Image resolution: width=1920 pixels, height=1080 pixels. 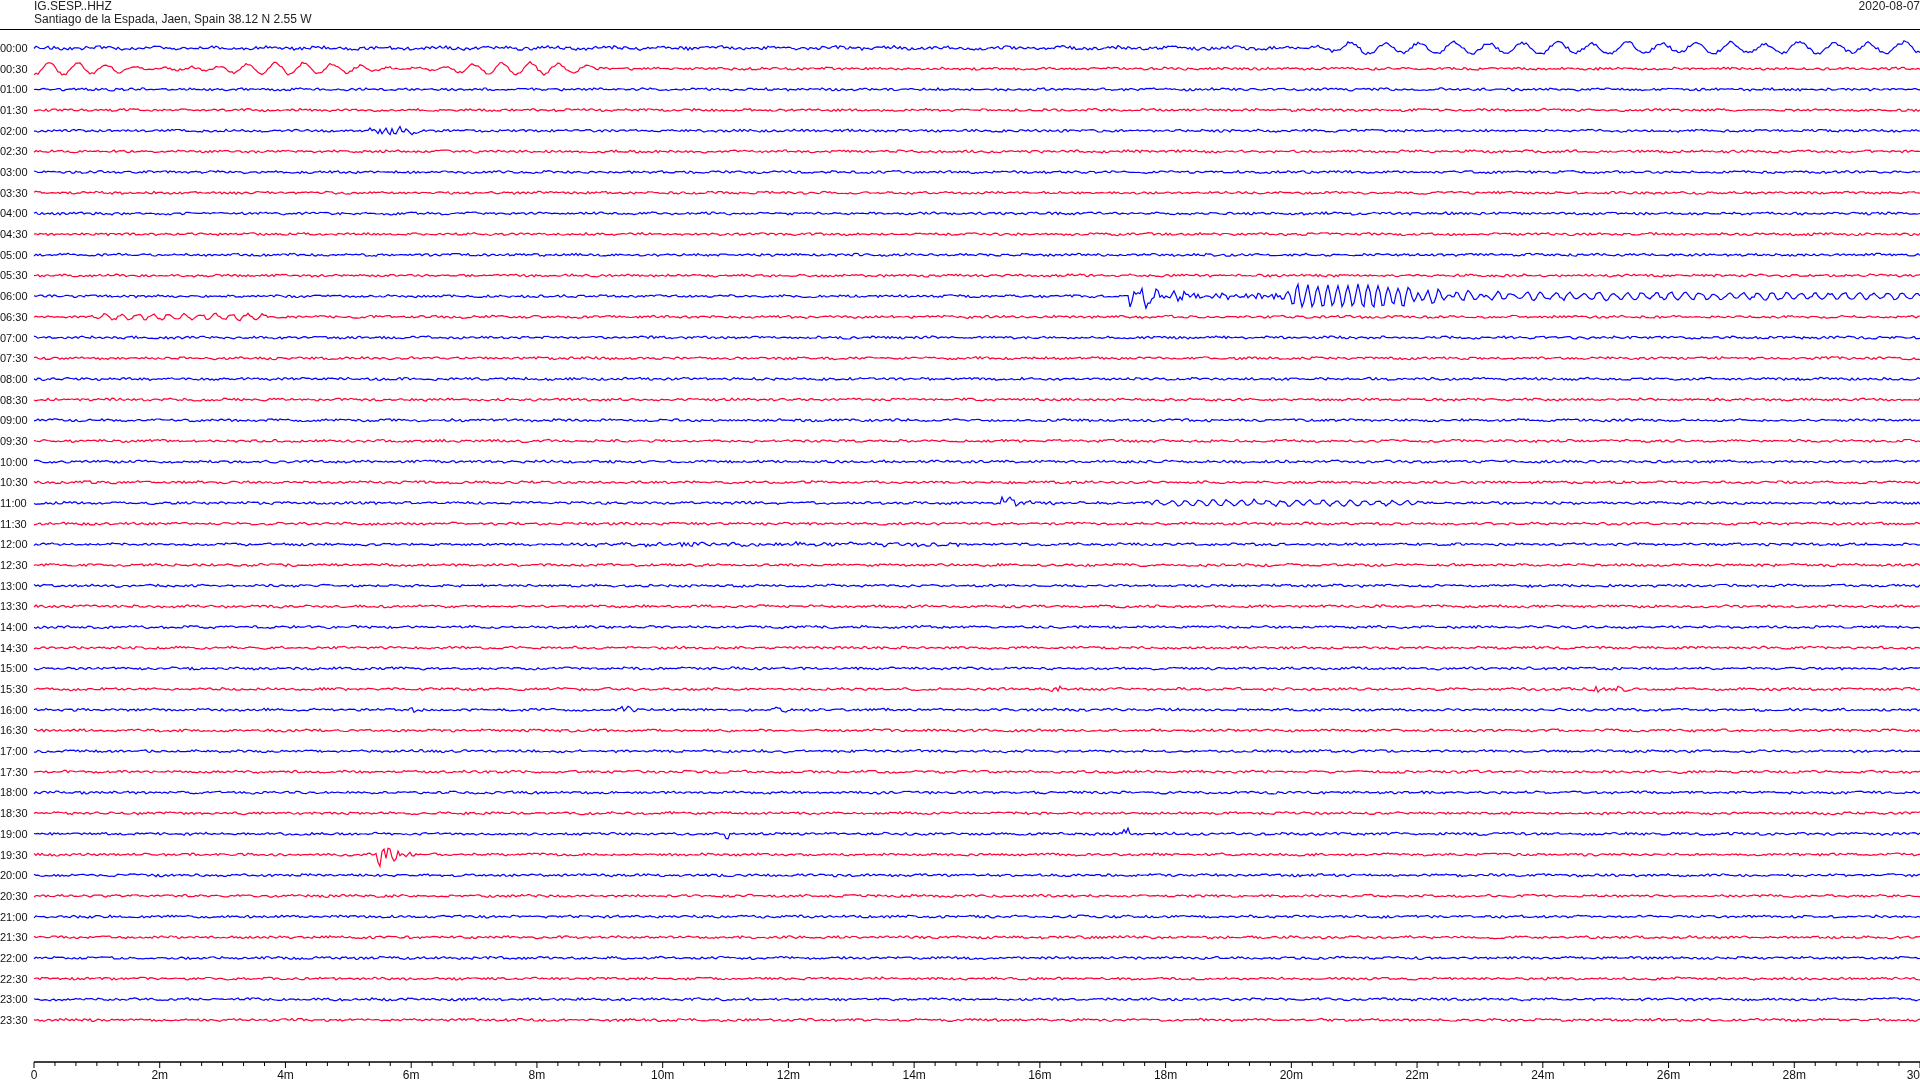 I want to click on time-label: 00:30, so click(x=14, y=68).